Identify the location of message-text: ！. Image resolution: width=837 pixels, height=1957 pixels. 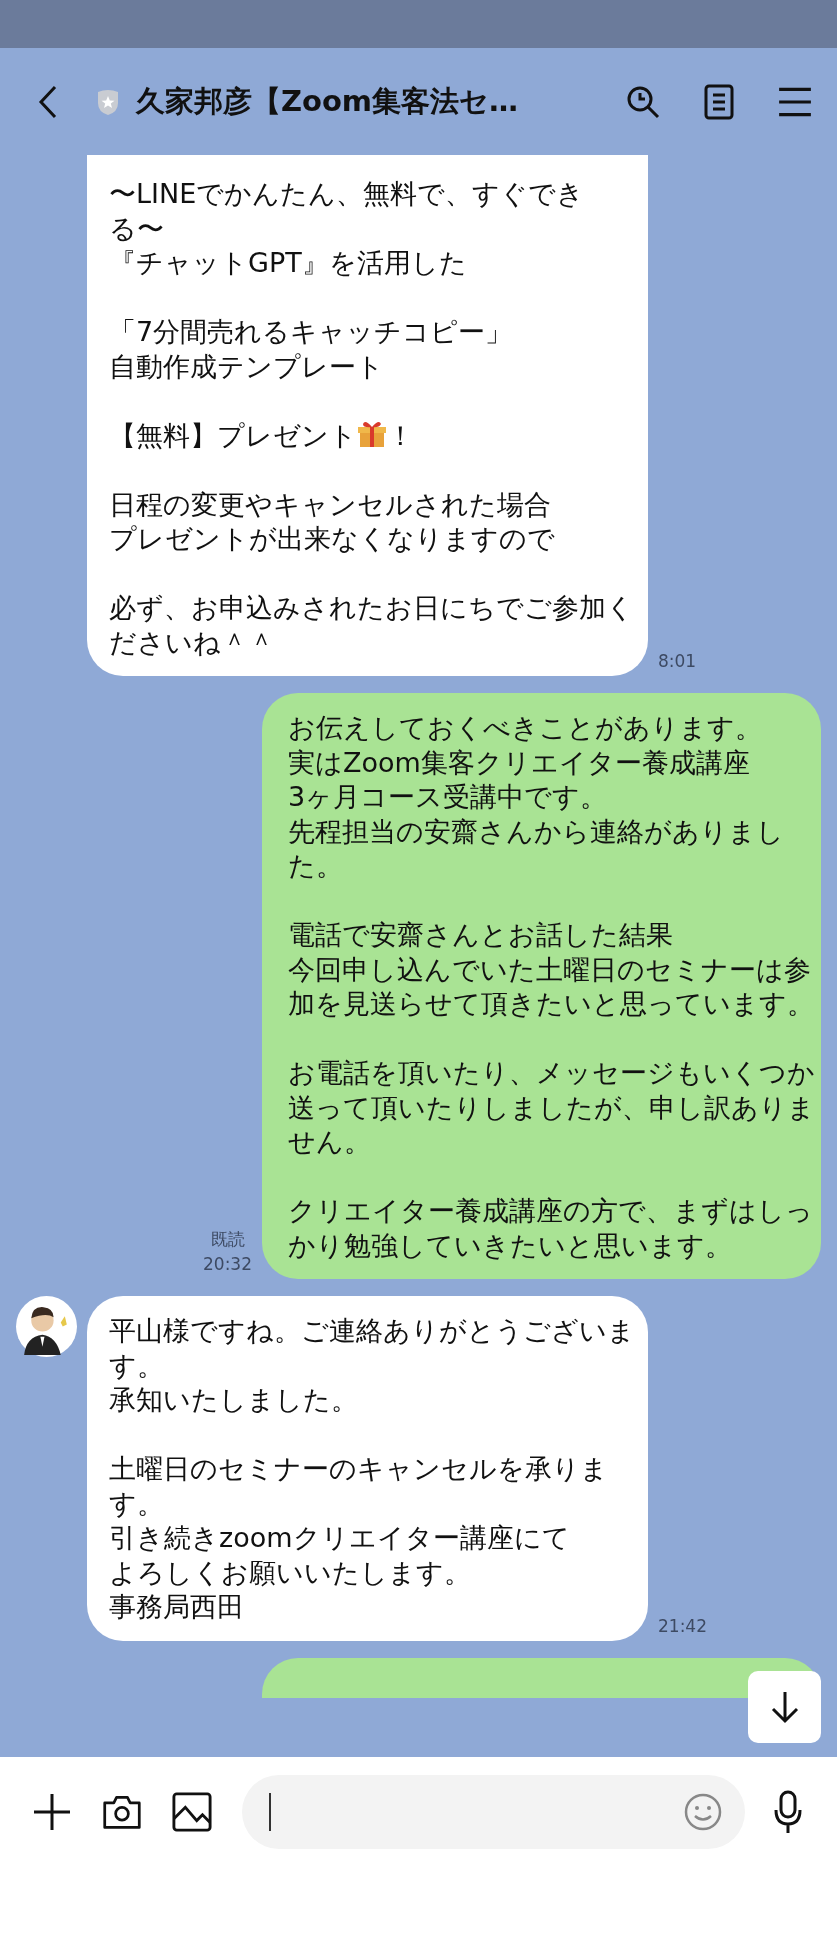
(400, 435).